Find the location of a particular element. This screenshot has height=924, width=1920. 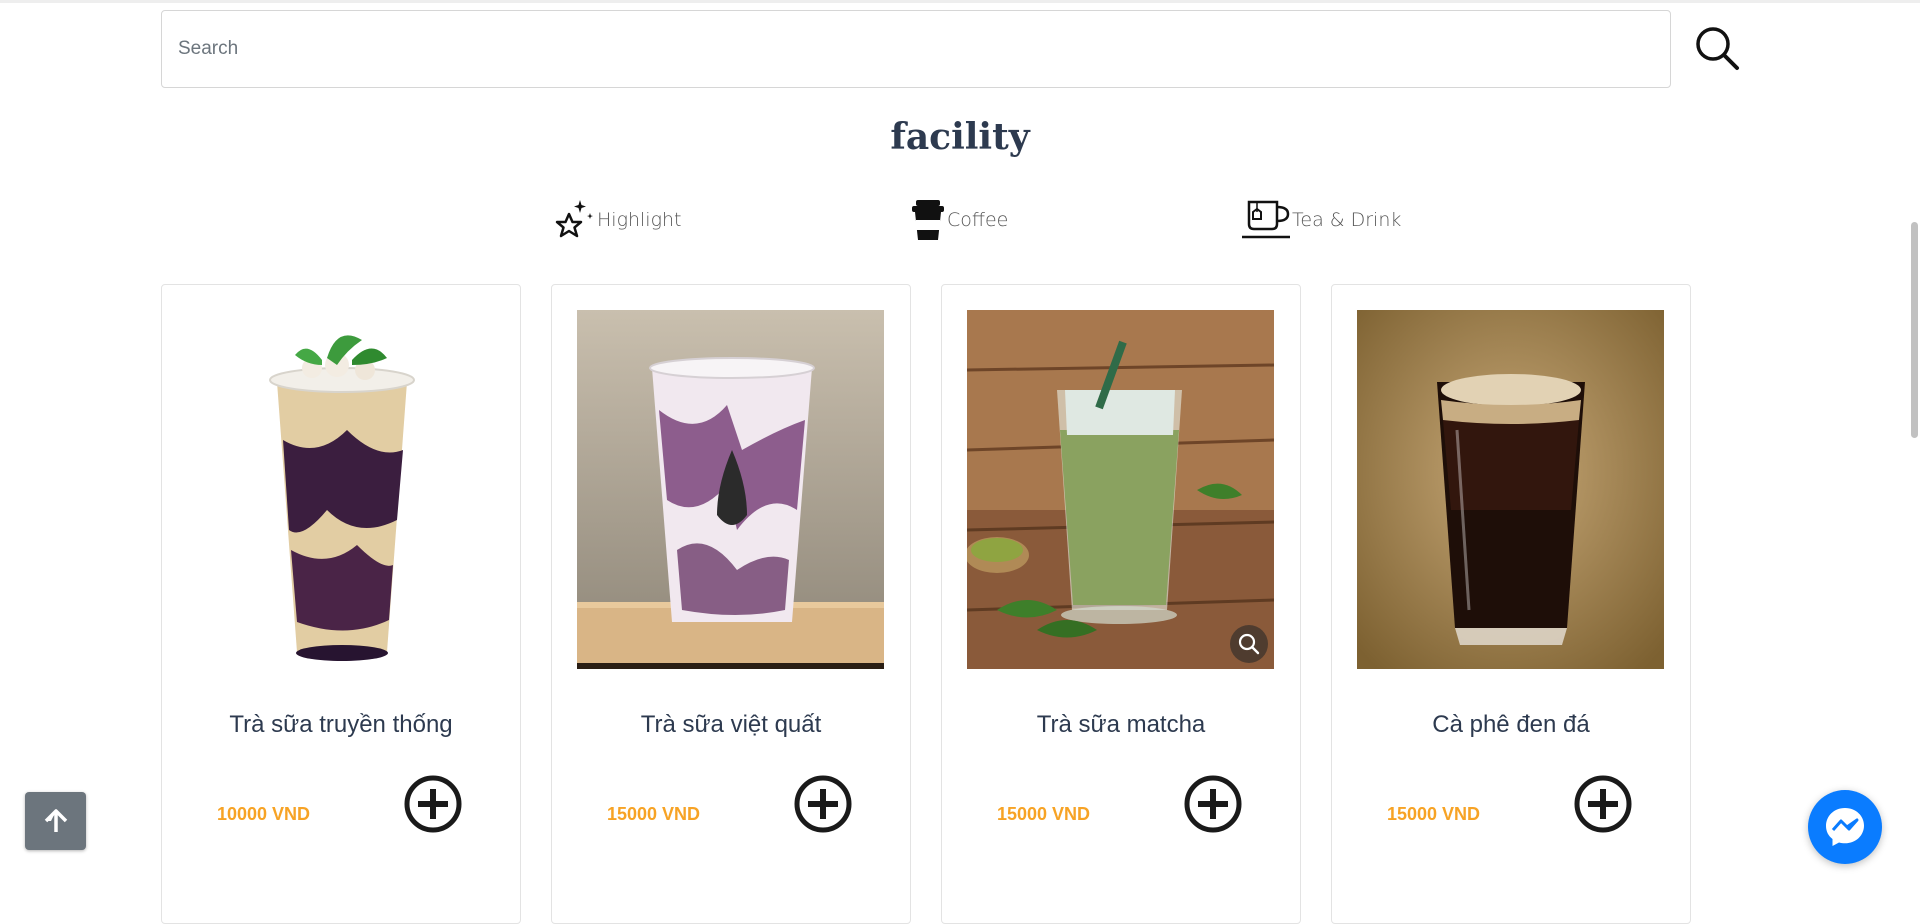

product-image-matcha-milk-tea is located at coordinates (1120, 489).